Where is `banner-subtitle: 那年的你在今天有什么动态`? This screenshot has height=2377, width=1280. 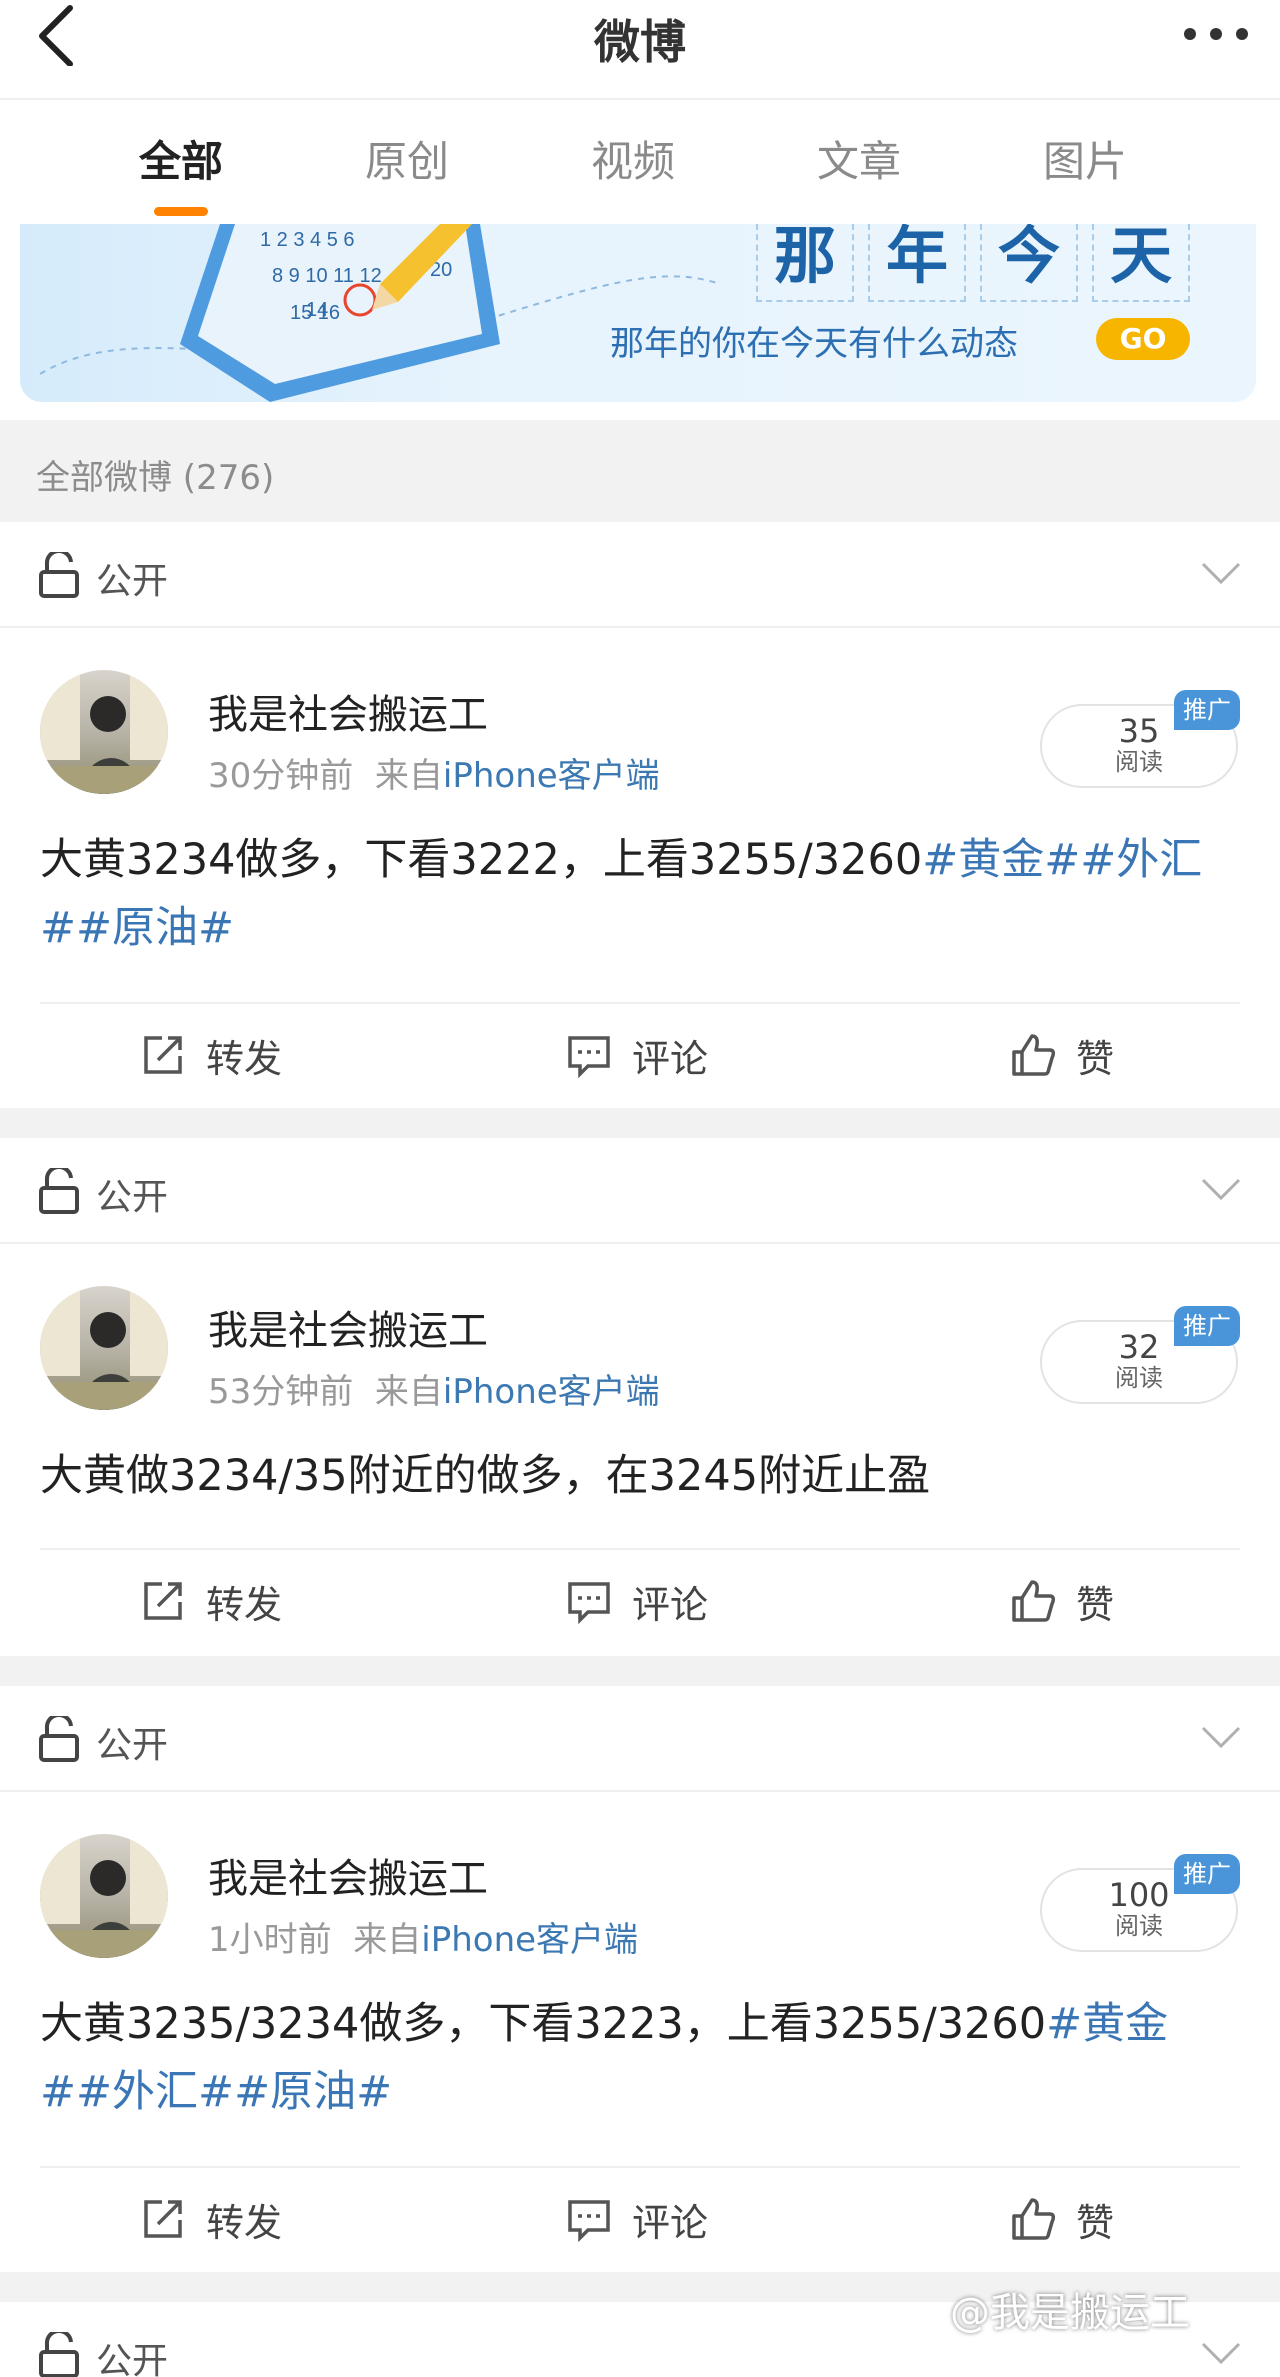
banner-subtitle: 那年的你在今天有什么动态 is located at coordinates (814, 344).